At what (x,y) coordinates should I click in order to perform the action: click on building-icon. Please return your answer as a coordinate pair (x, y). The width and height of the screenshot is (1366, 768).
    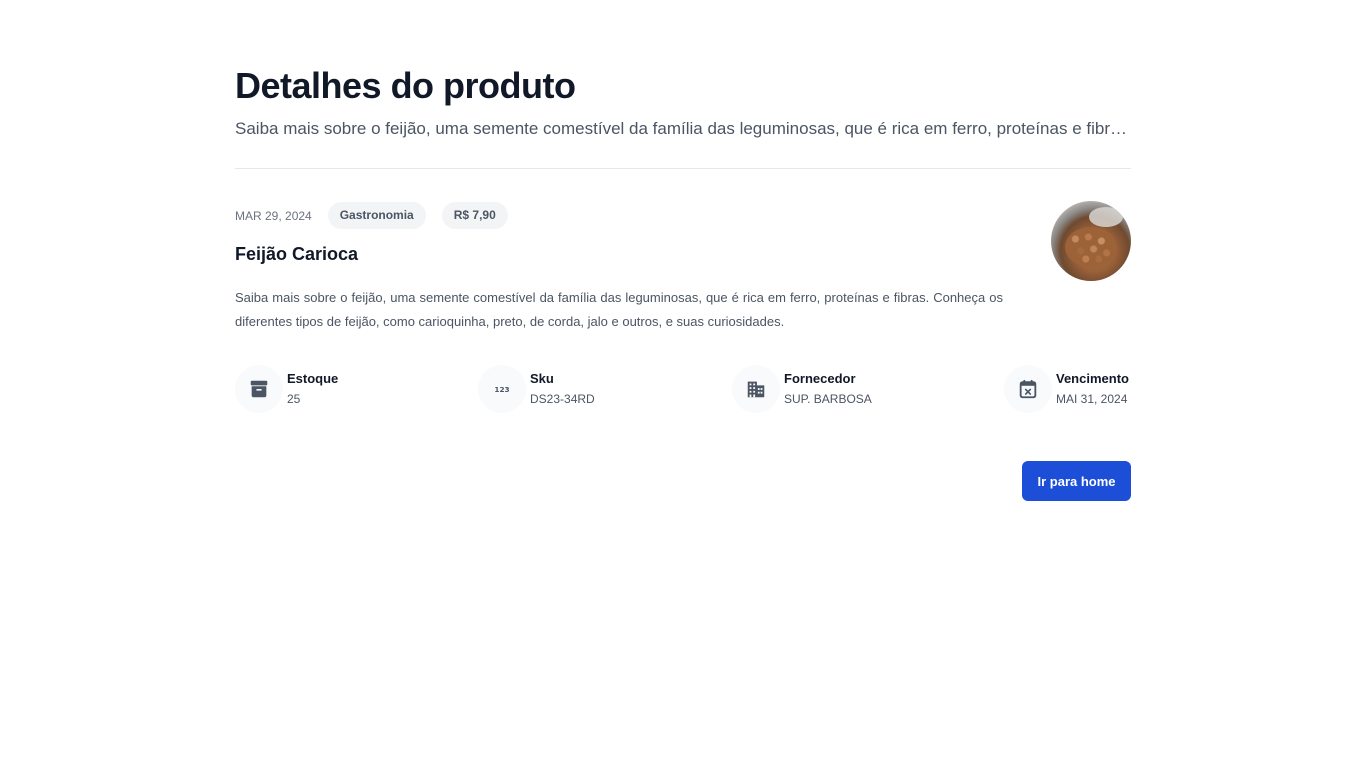
    Looking at the image, I should click on (756, 389).